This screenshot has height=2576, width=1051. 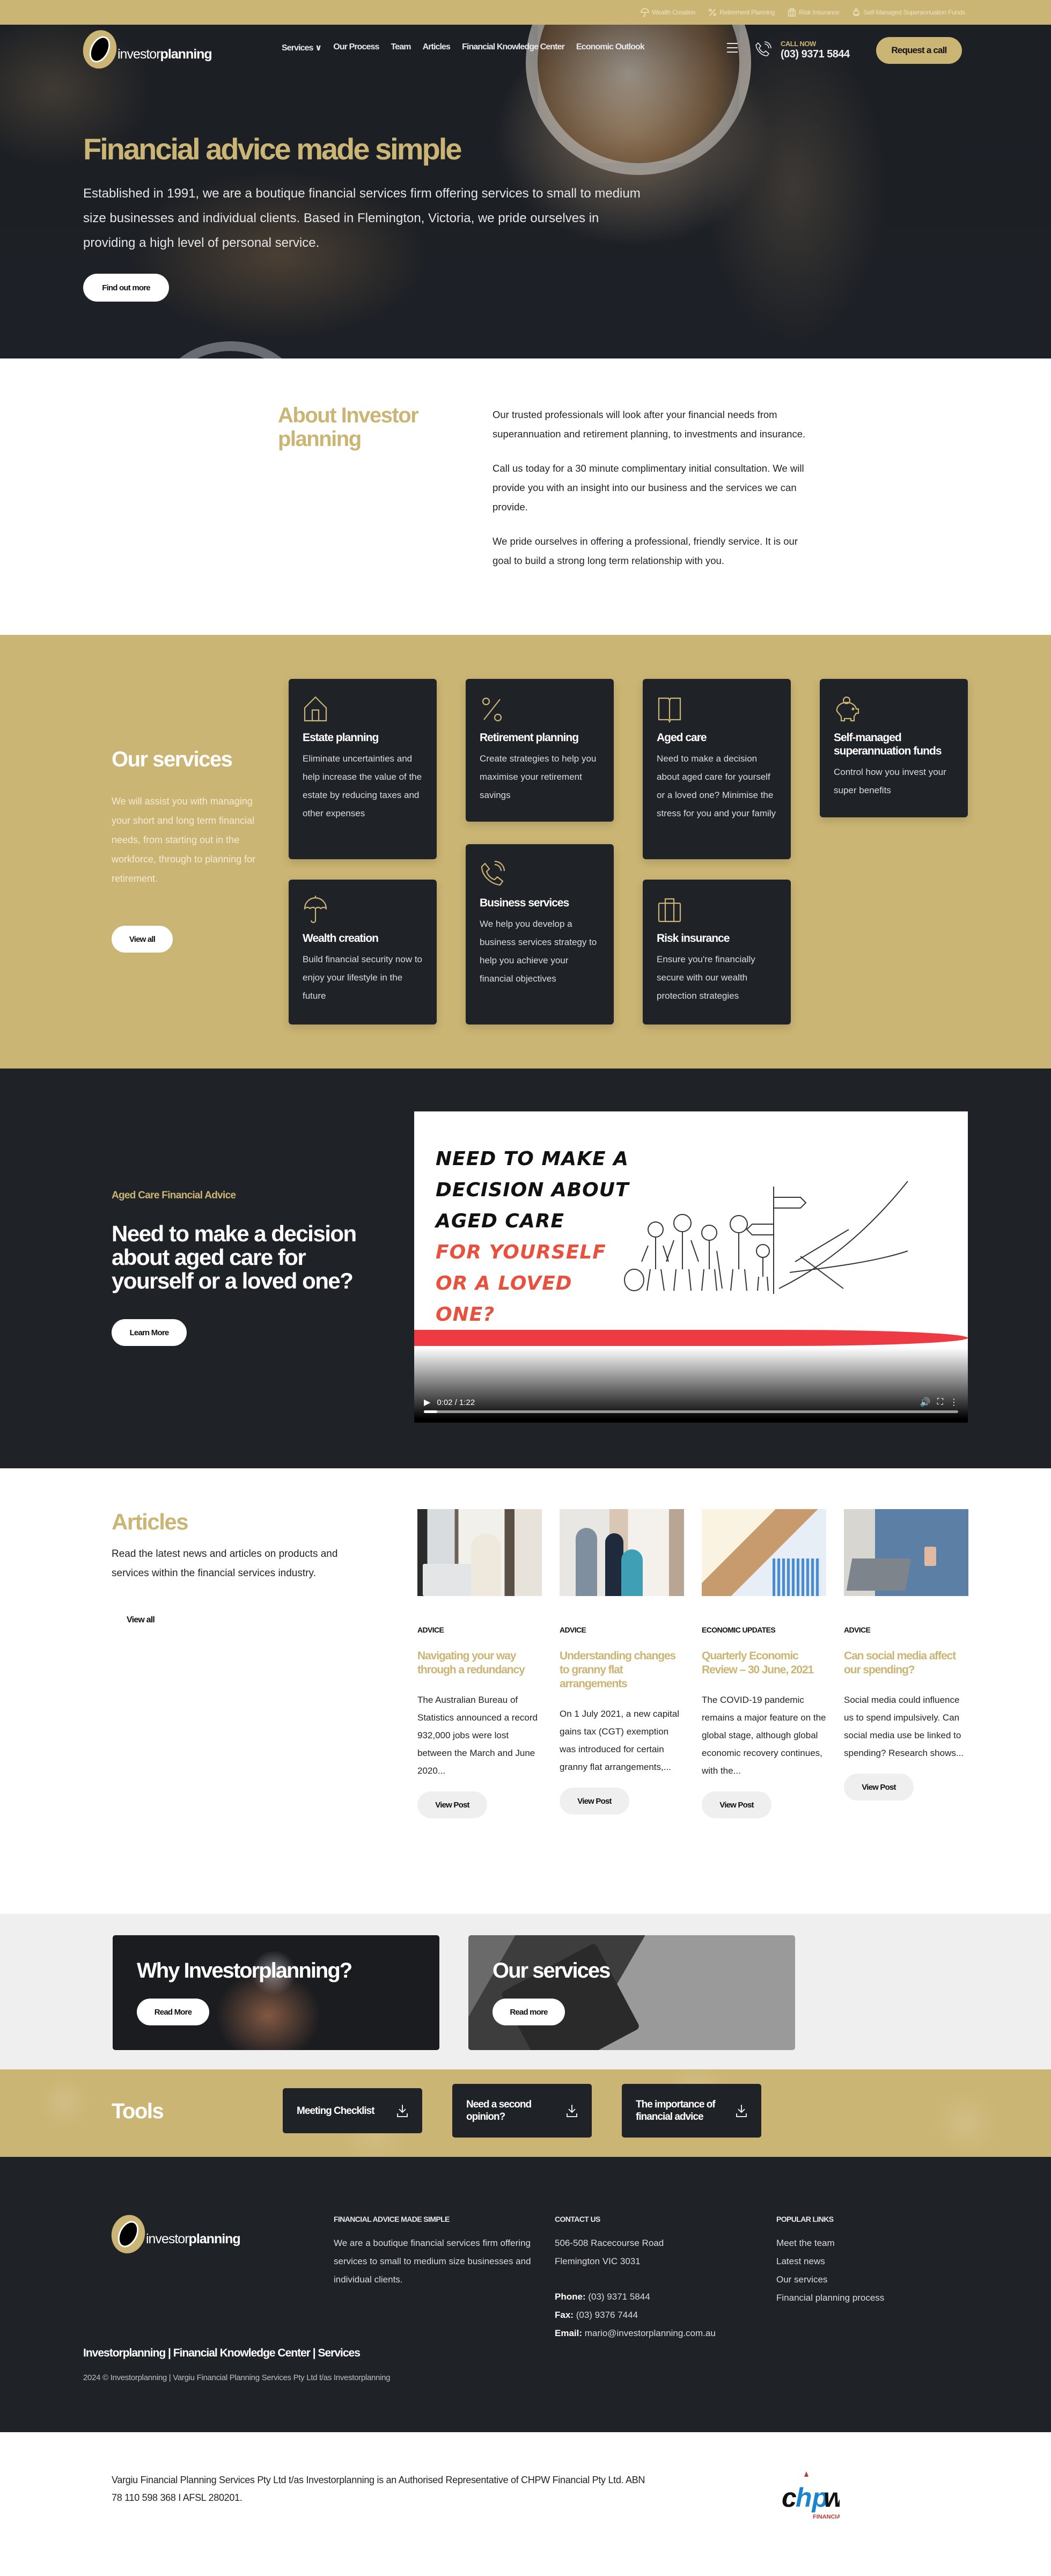 I want to click on nav-item-economic-outlook: Economic Outlook, so click(x=610, y=47).